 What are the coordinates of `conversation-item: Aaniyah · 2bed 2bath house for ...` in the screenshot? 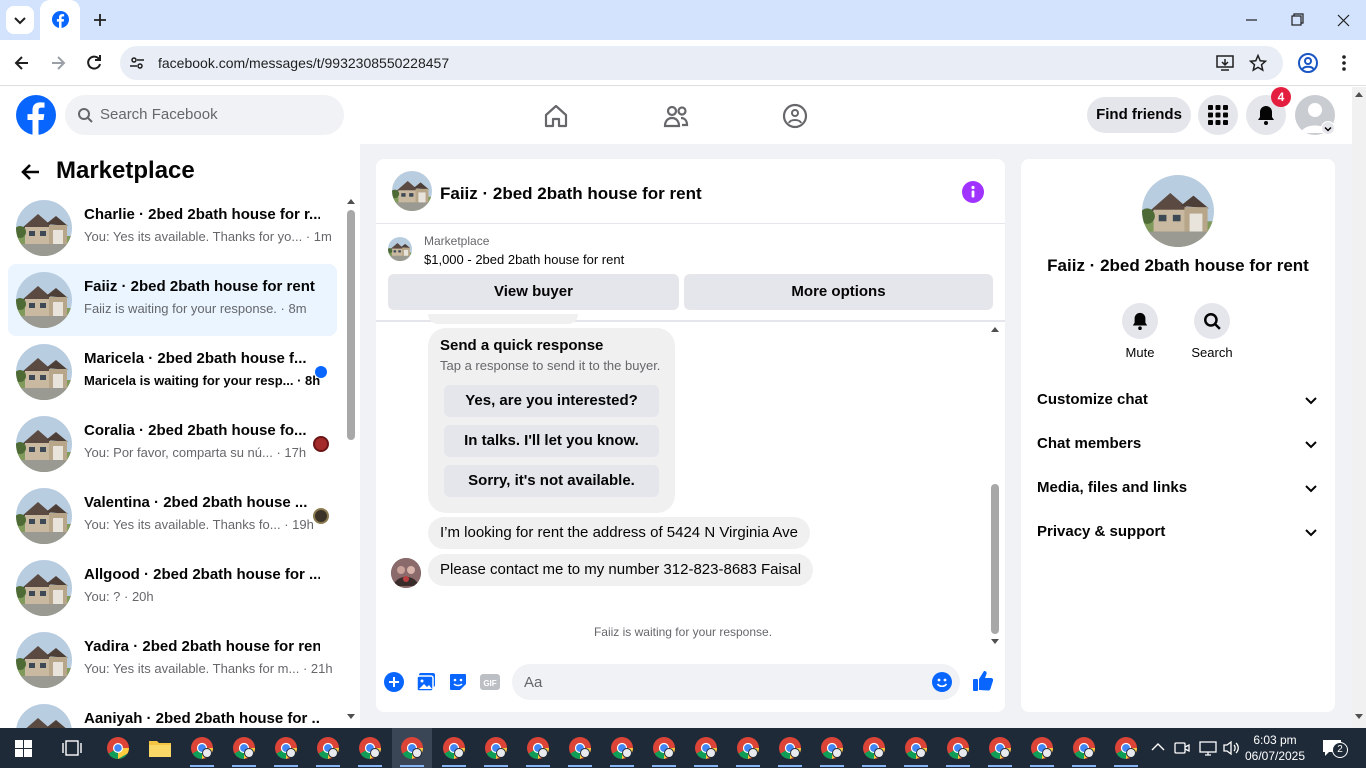 It's located at (172, 712).